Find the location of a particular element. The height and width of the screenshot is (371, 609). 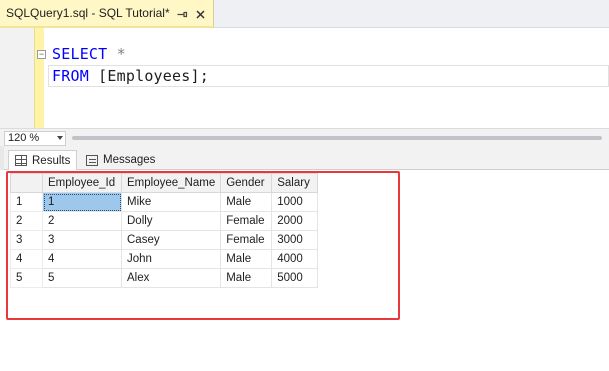

document-tab-title: SQLQuery1.sql - SQL Tutorial* is located at coordinates (88, 13).